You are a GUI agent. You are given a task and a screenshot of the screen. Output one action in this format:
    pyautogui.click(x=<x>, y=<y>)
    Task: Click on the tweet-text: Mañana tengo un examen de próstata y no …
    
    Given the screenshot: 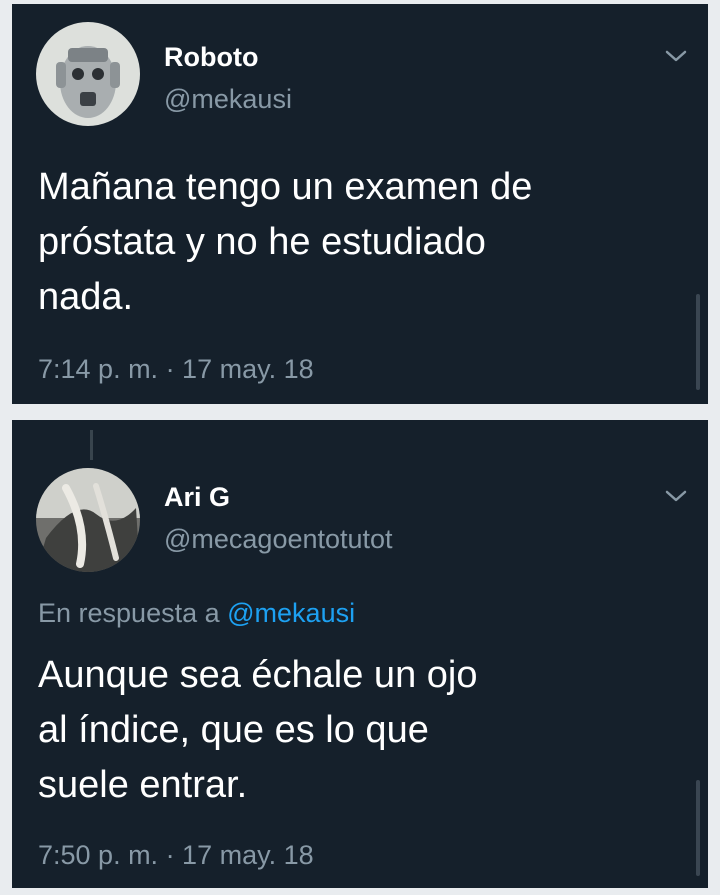 What is the action you would take?
    pyautogui.click(x=285, y=242)
    